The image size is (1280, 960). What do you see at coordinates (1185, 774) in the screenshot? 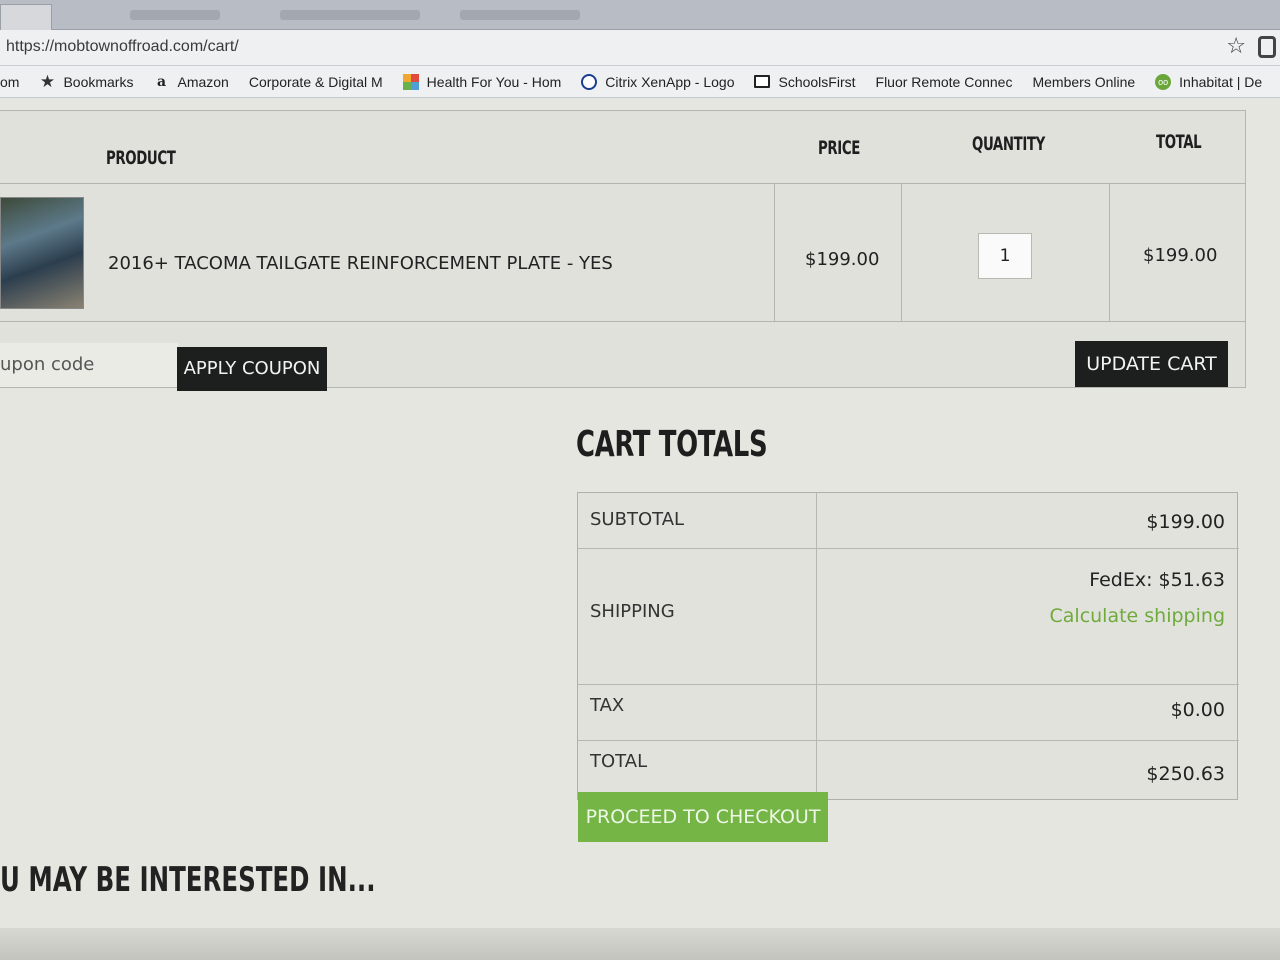
I see `total-value: $250.63` at bounding box center [1185, 774].